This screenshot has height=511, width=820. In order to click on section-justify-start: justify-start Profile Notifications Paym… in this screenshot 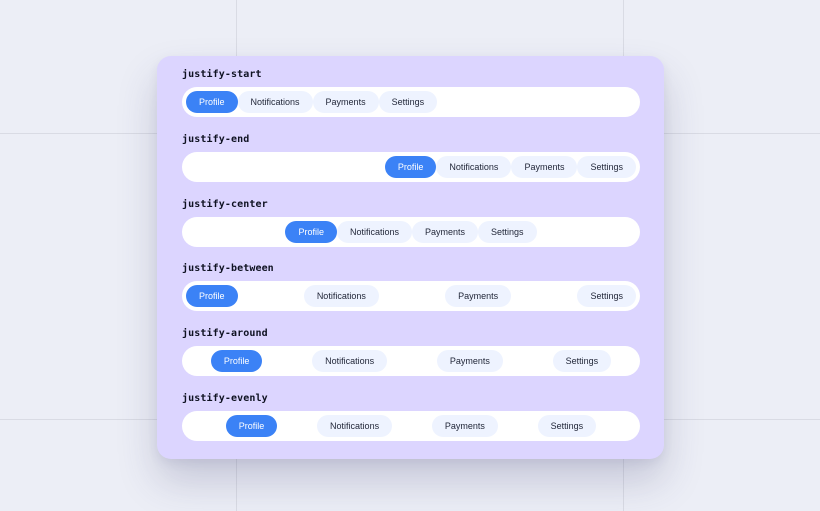, I will do `click(411, 92)`.